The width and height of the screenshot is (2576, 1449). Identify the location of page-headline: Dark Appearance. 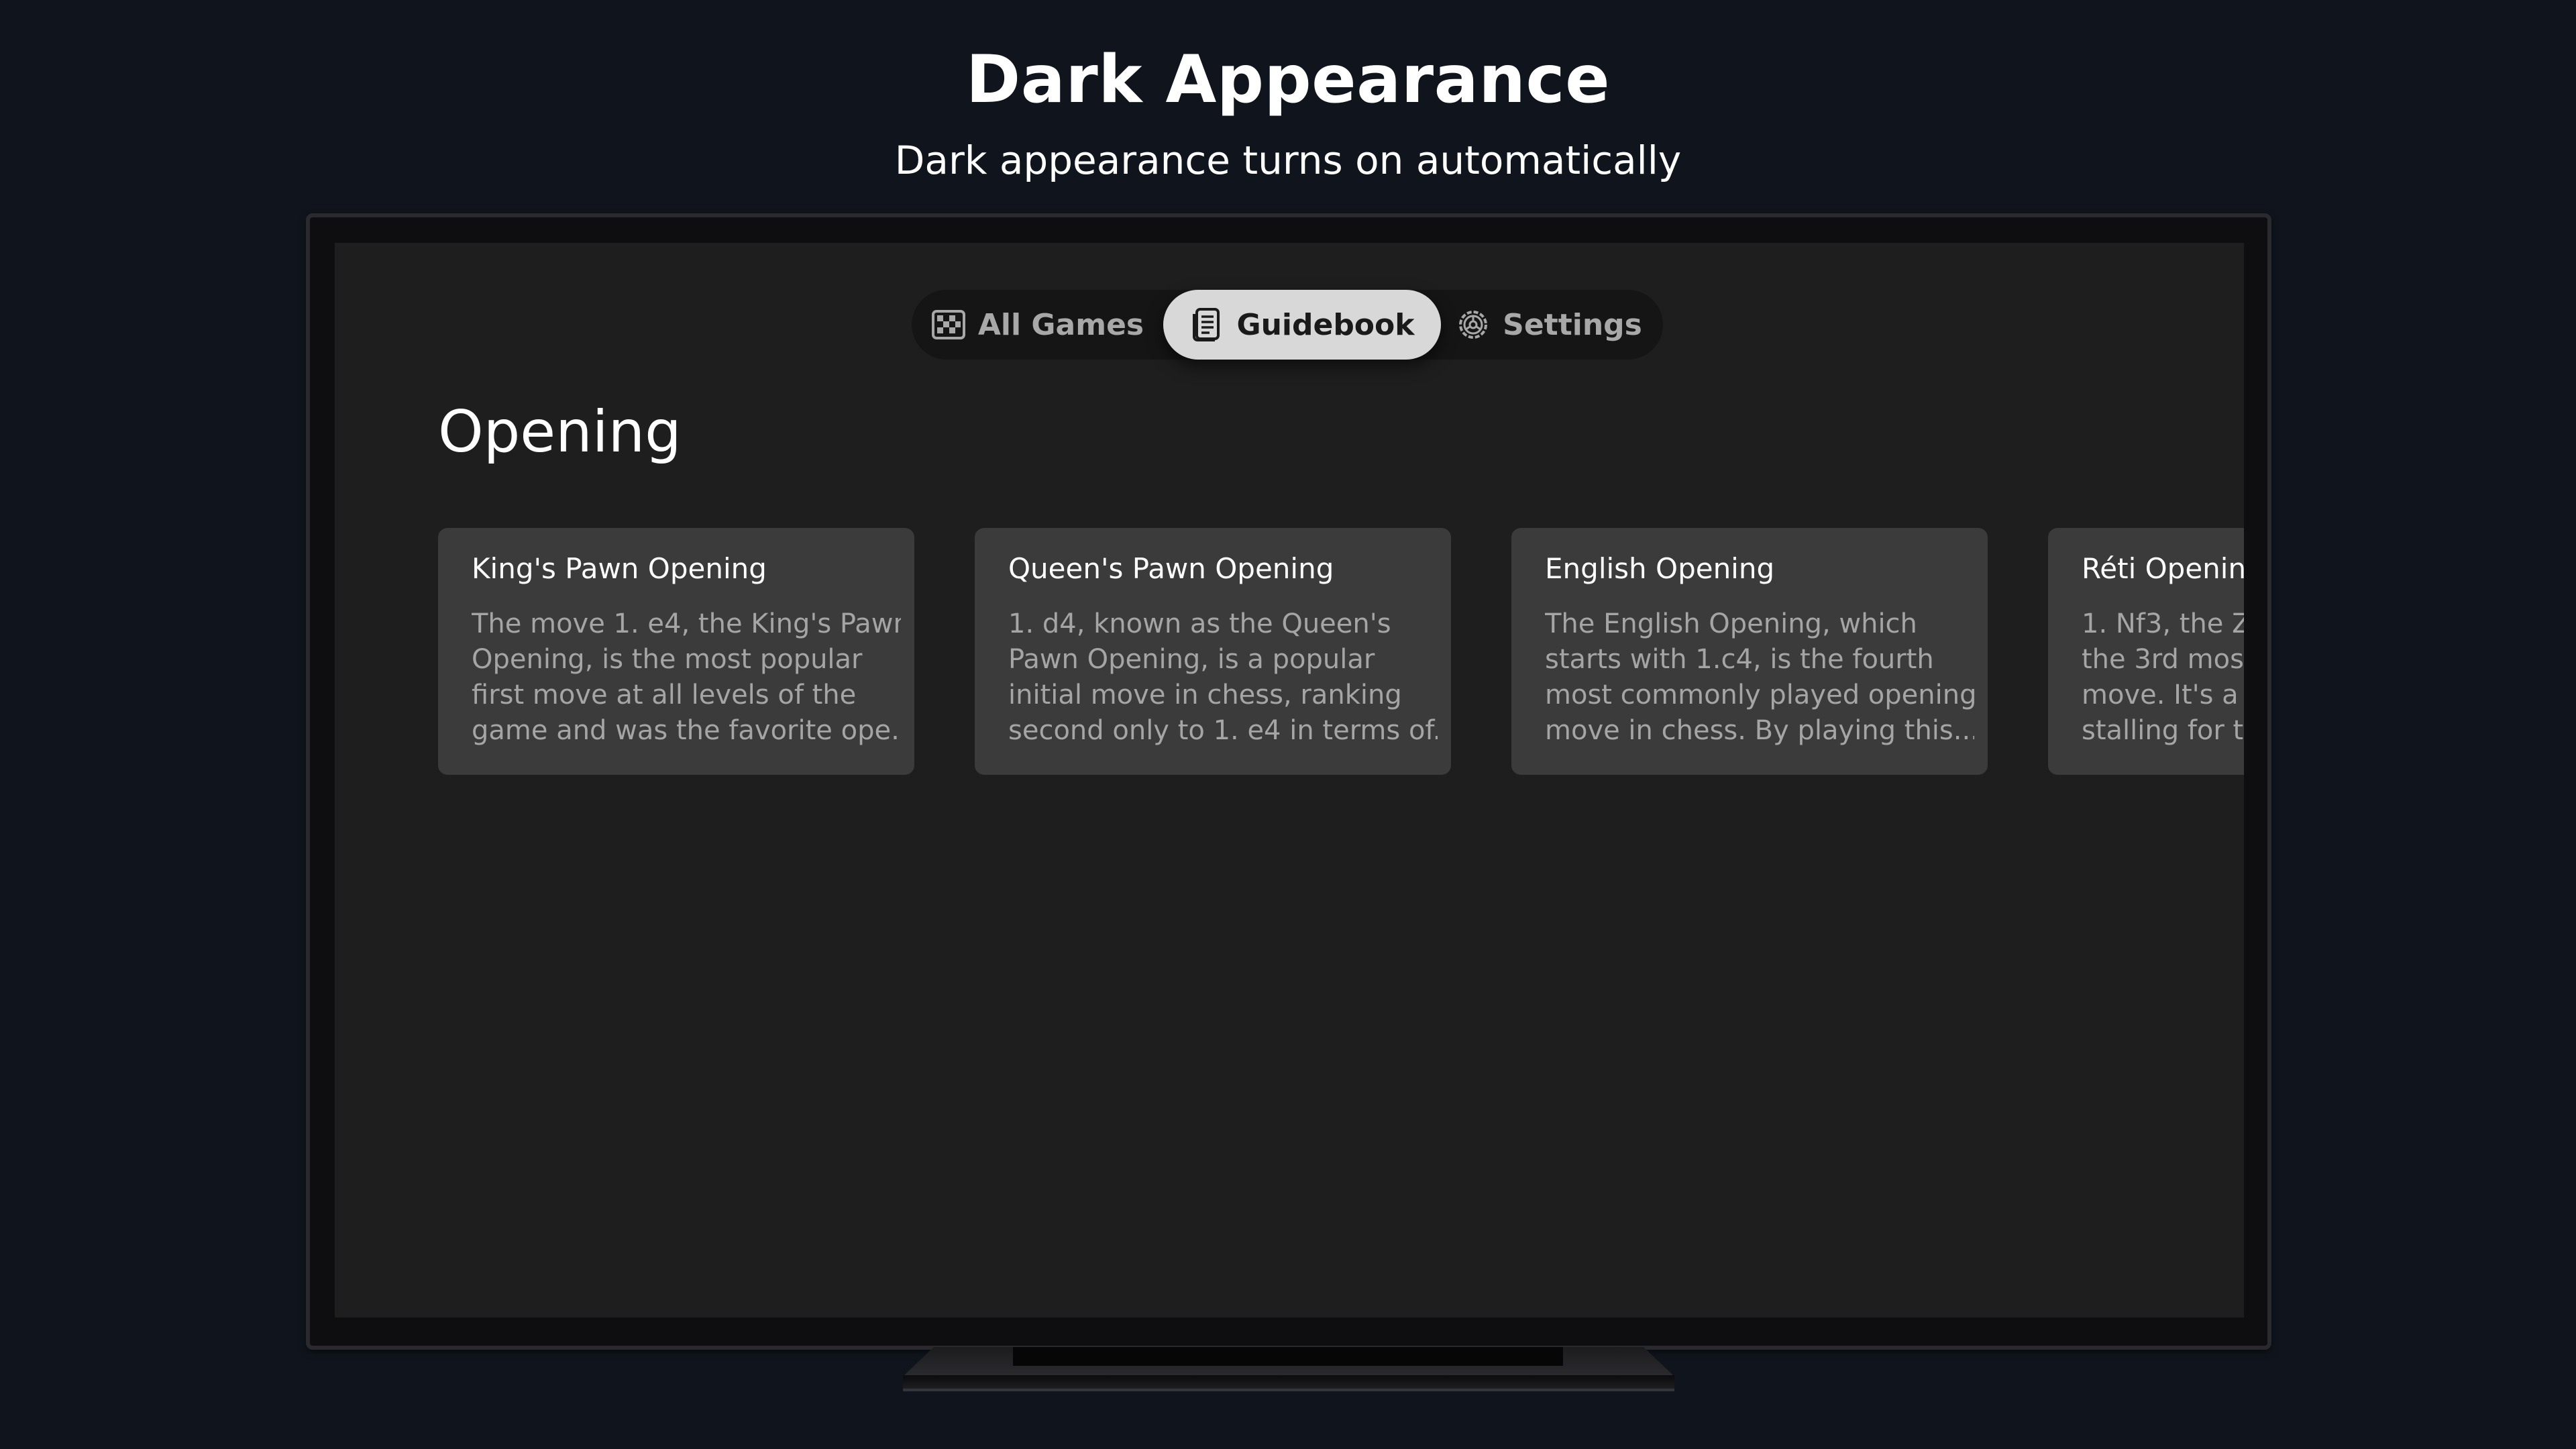
(1288, 80).